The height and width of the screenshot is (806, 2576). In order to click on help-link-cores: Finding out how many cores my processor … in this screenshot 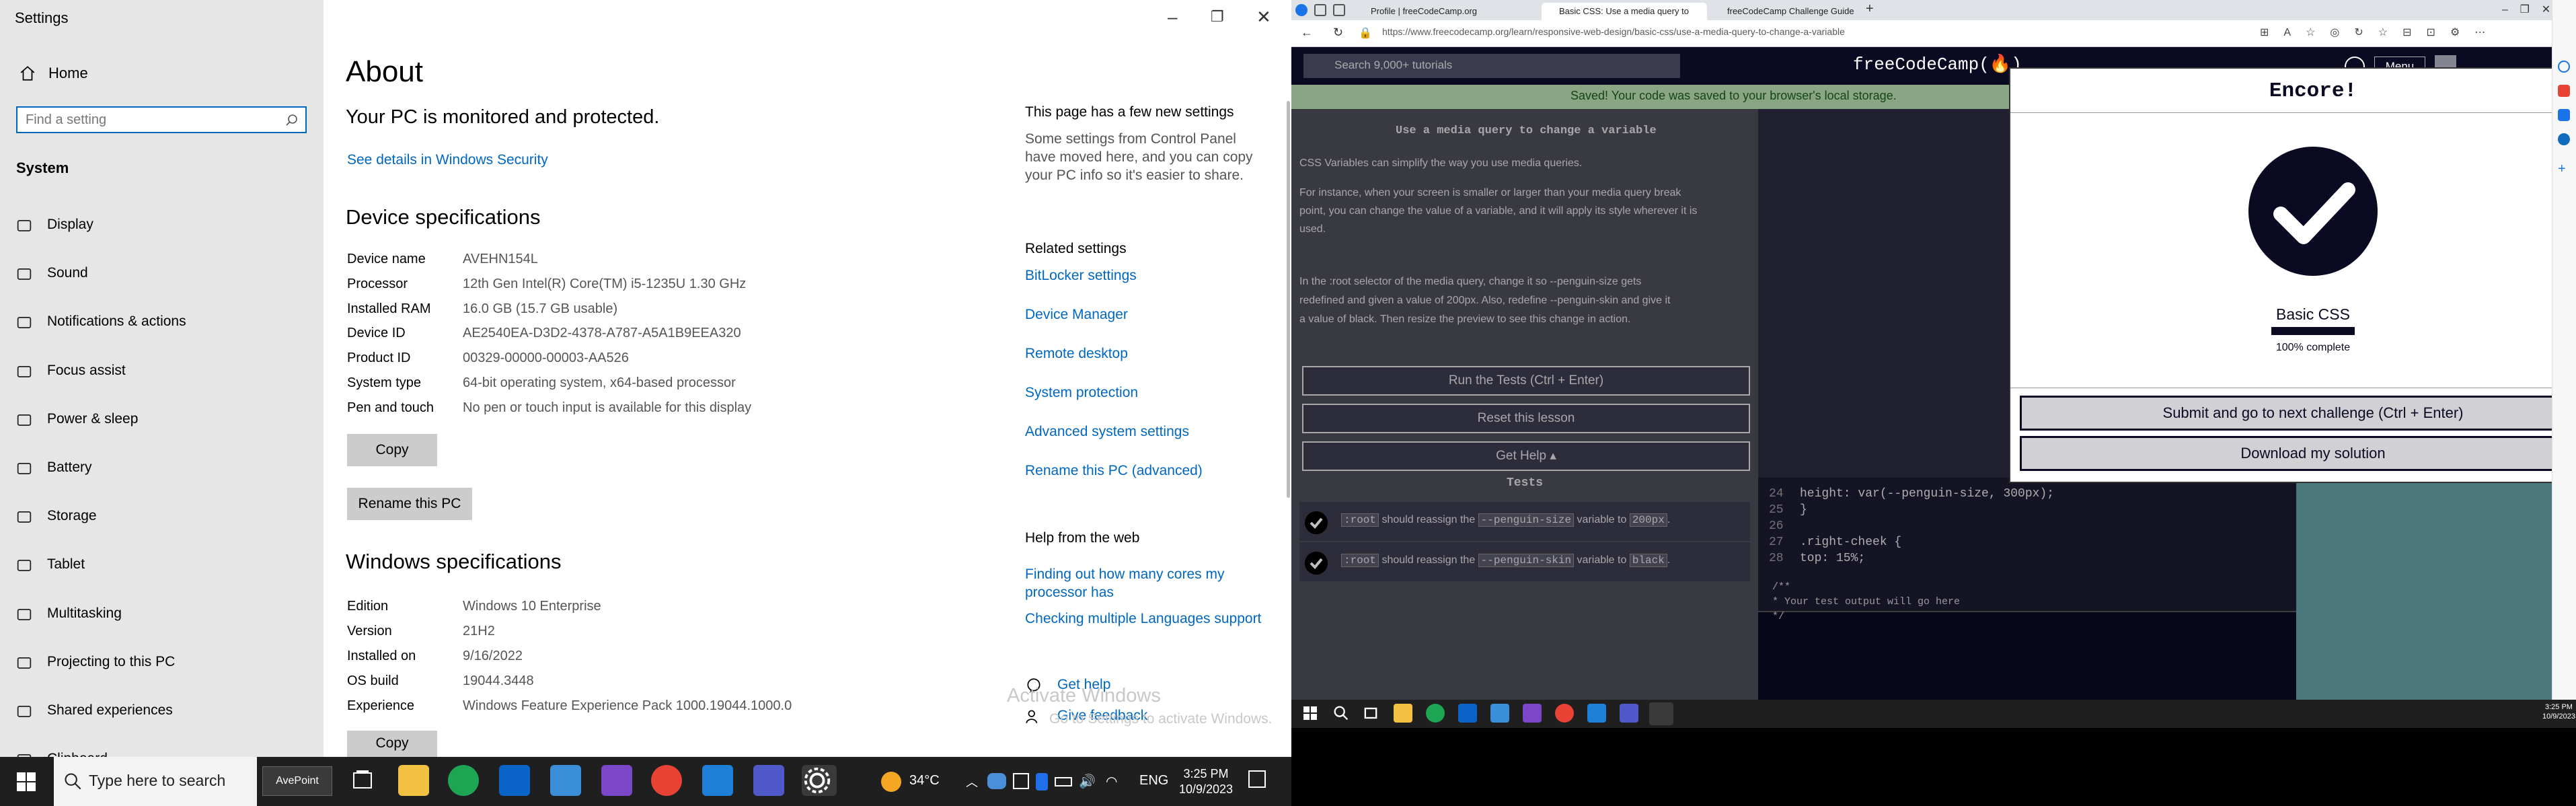, I will do `click(1146, 583)`.